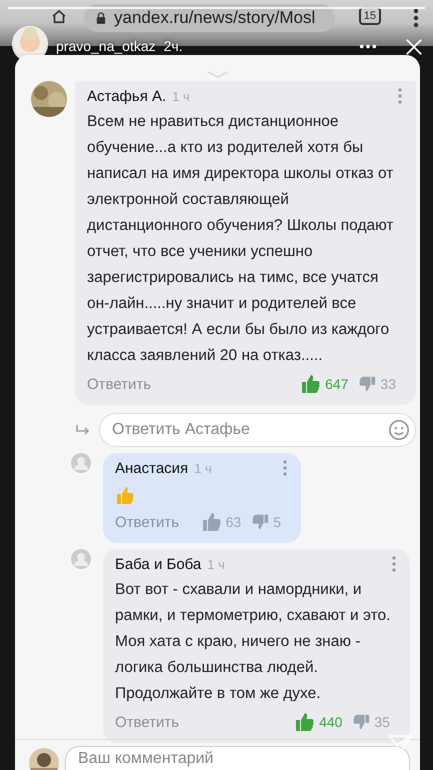 This screenshot has height=770, width=433. What do you see at coordinates (215, 18) in the screenshot?
I see `url-text: yandex.ru/news/story/Mosl` at bounding box center [215, 18].